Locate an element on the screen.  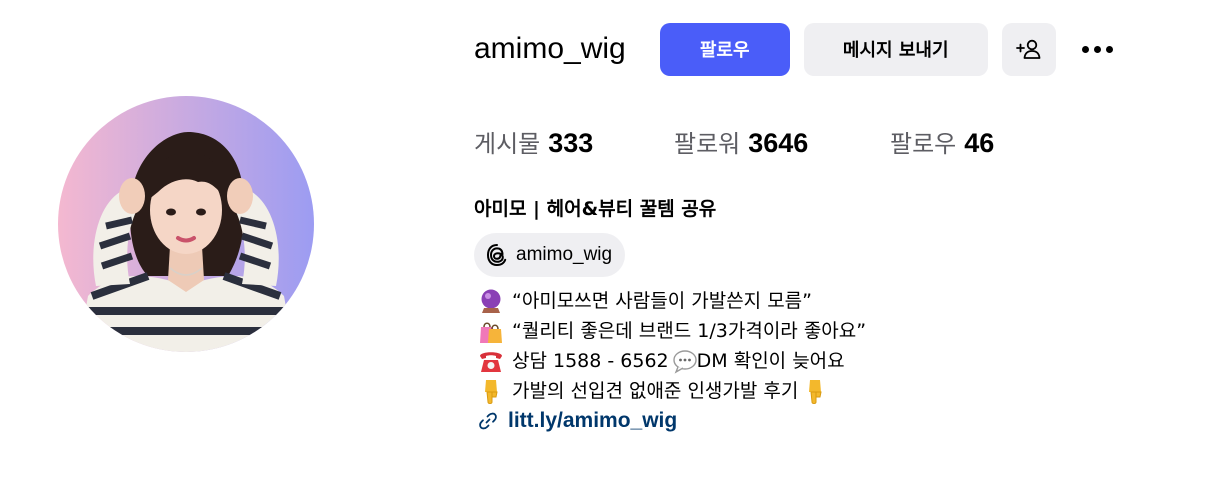
message-button: 메시지 보내기 is located at coordinates (895, 49).